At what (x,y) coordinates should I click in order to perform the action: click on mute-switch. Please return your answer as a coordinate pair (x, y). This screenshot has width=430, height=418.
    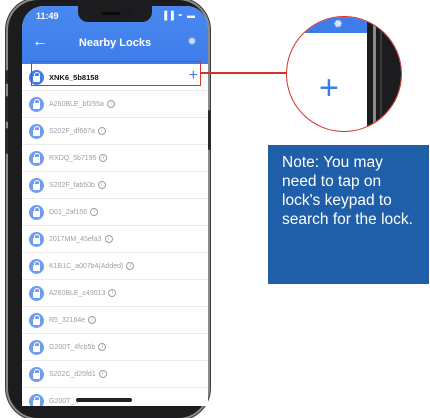
    Looking at the image, I should click on (6, 77).